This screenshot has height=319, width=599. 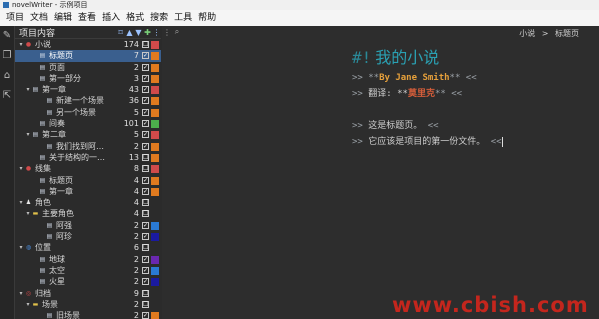 What do you see at coordinates (177, 32) in the screenshot?
I see `search-icon: ⌕` at bounding box center [177, 32].